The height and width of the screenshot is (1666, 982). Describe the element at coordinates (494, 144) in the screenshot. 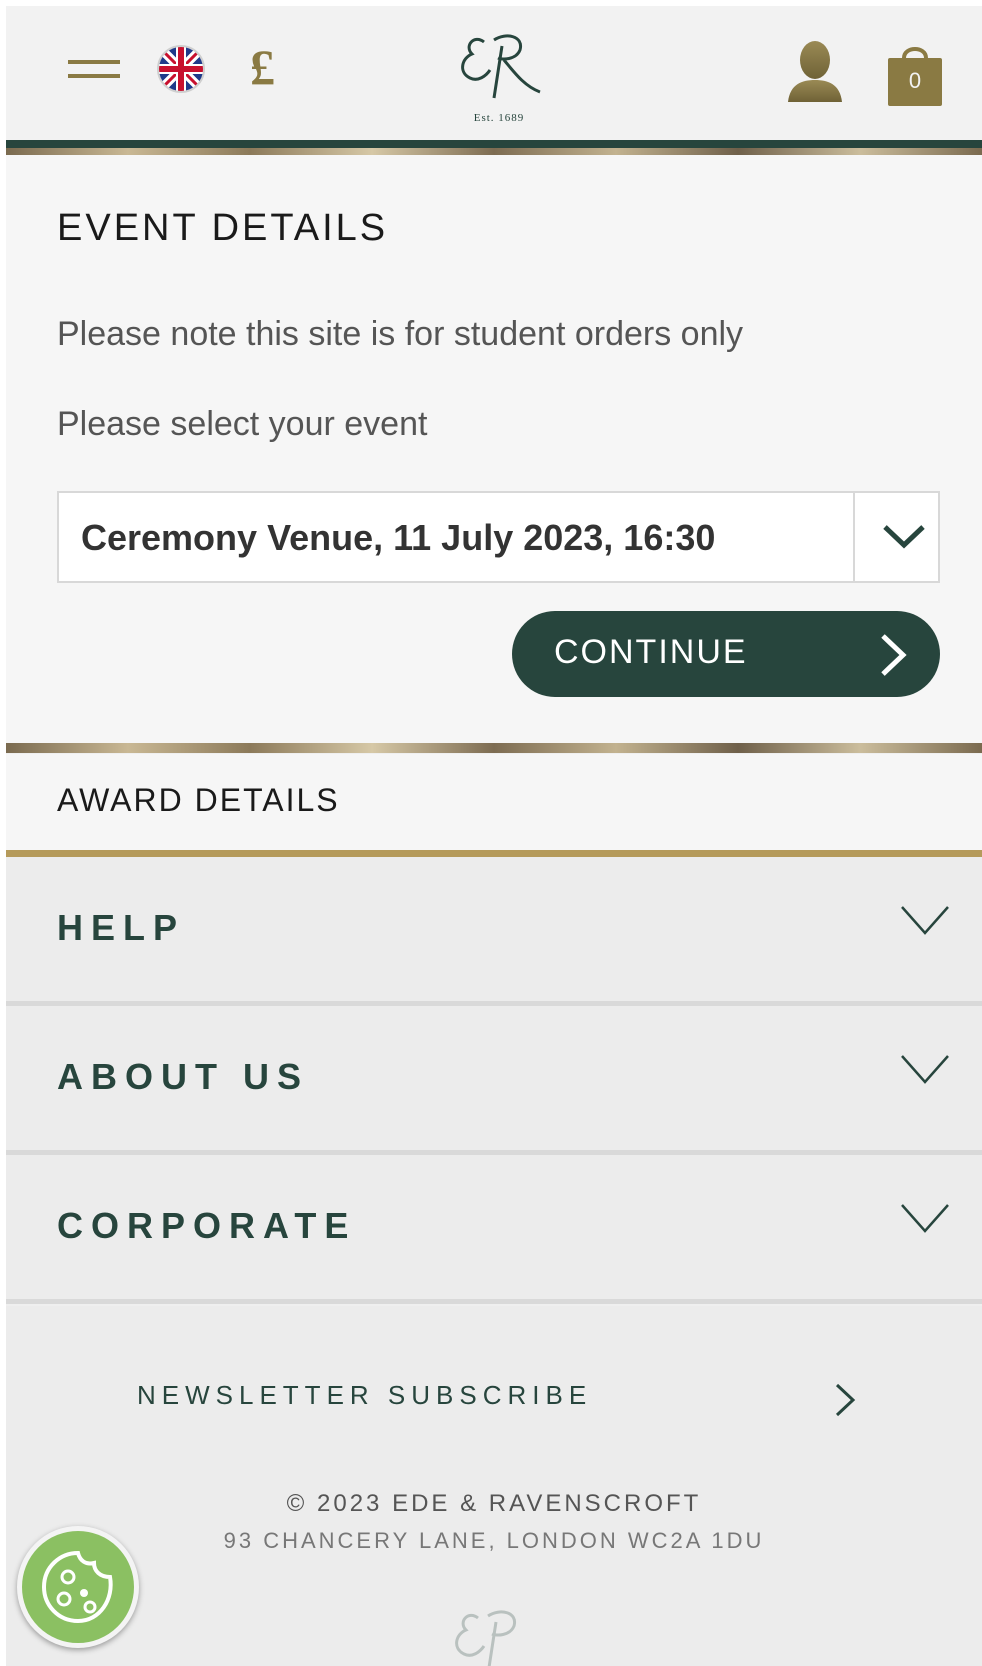

I see `header-divider` at that location.